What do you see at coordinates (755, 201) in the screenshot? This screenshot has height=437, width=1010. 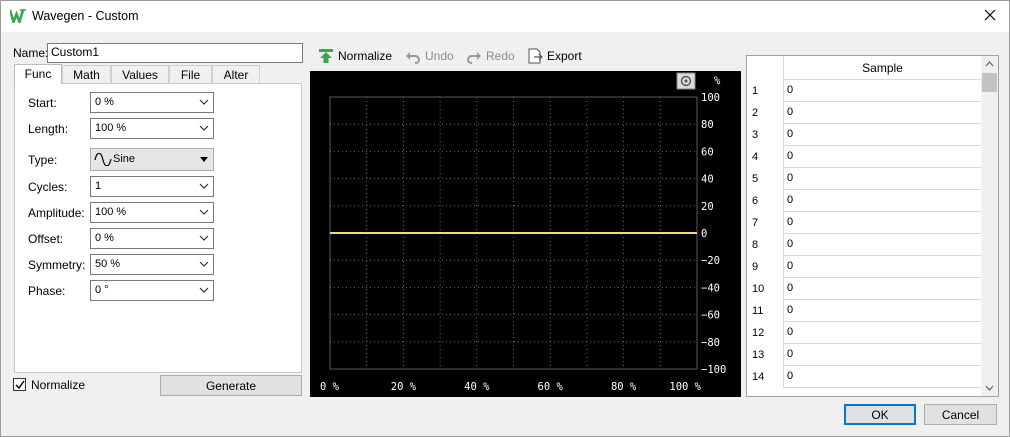 I see `row-number: 6` at bounding box center [755, 201].